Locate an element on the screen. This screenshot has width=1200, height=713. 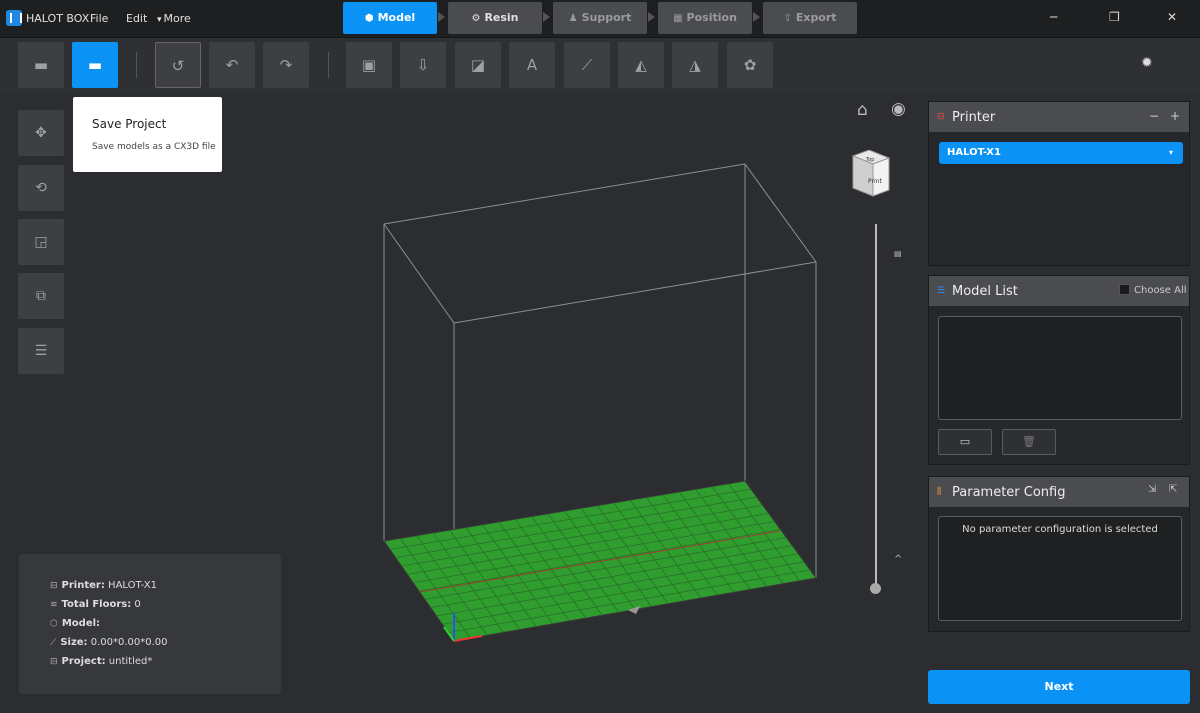
info-model-row: ⬡ Model: is located at coordinates (75, 623).